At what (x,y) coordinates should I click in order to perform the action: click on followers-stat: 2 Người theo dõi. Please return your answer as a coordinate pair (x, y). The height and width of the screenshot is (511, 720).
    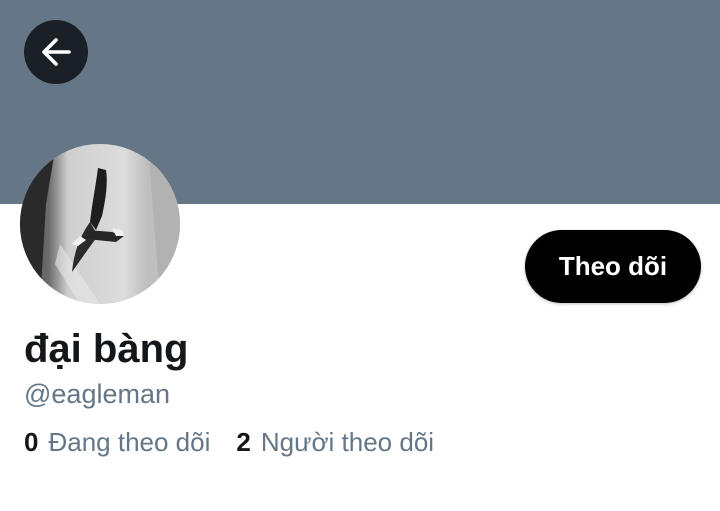
    Looking at the image, I should click on (335, 442).